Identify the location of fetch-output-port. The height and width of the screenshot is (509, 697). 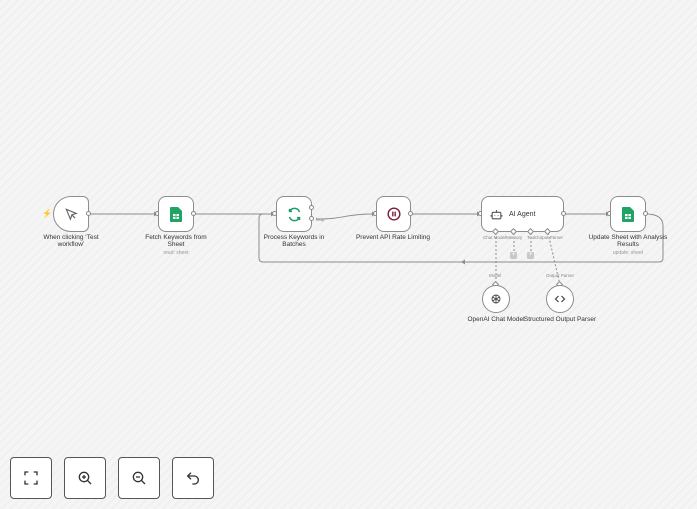
(193, 213).